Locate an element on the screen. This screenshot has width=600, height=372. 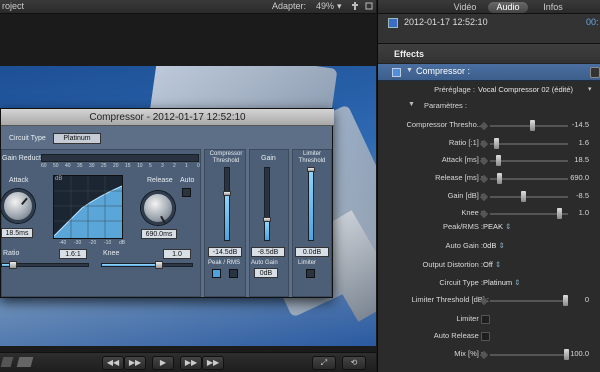
limiter-checkbox is located at coordinates (485, 319).